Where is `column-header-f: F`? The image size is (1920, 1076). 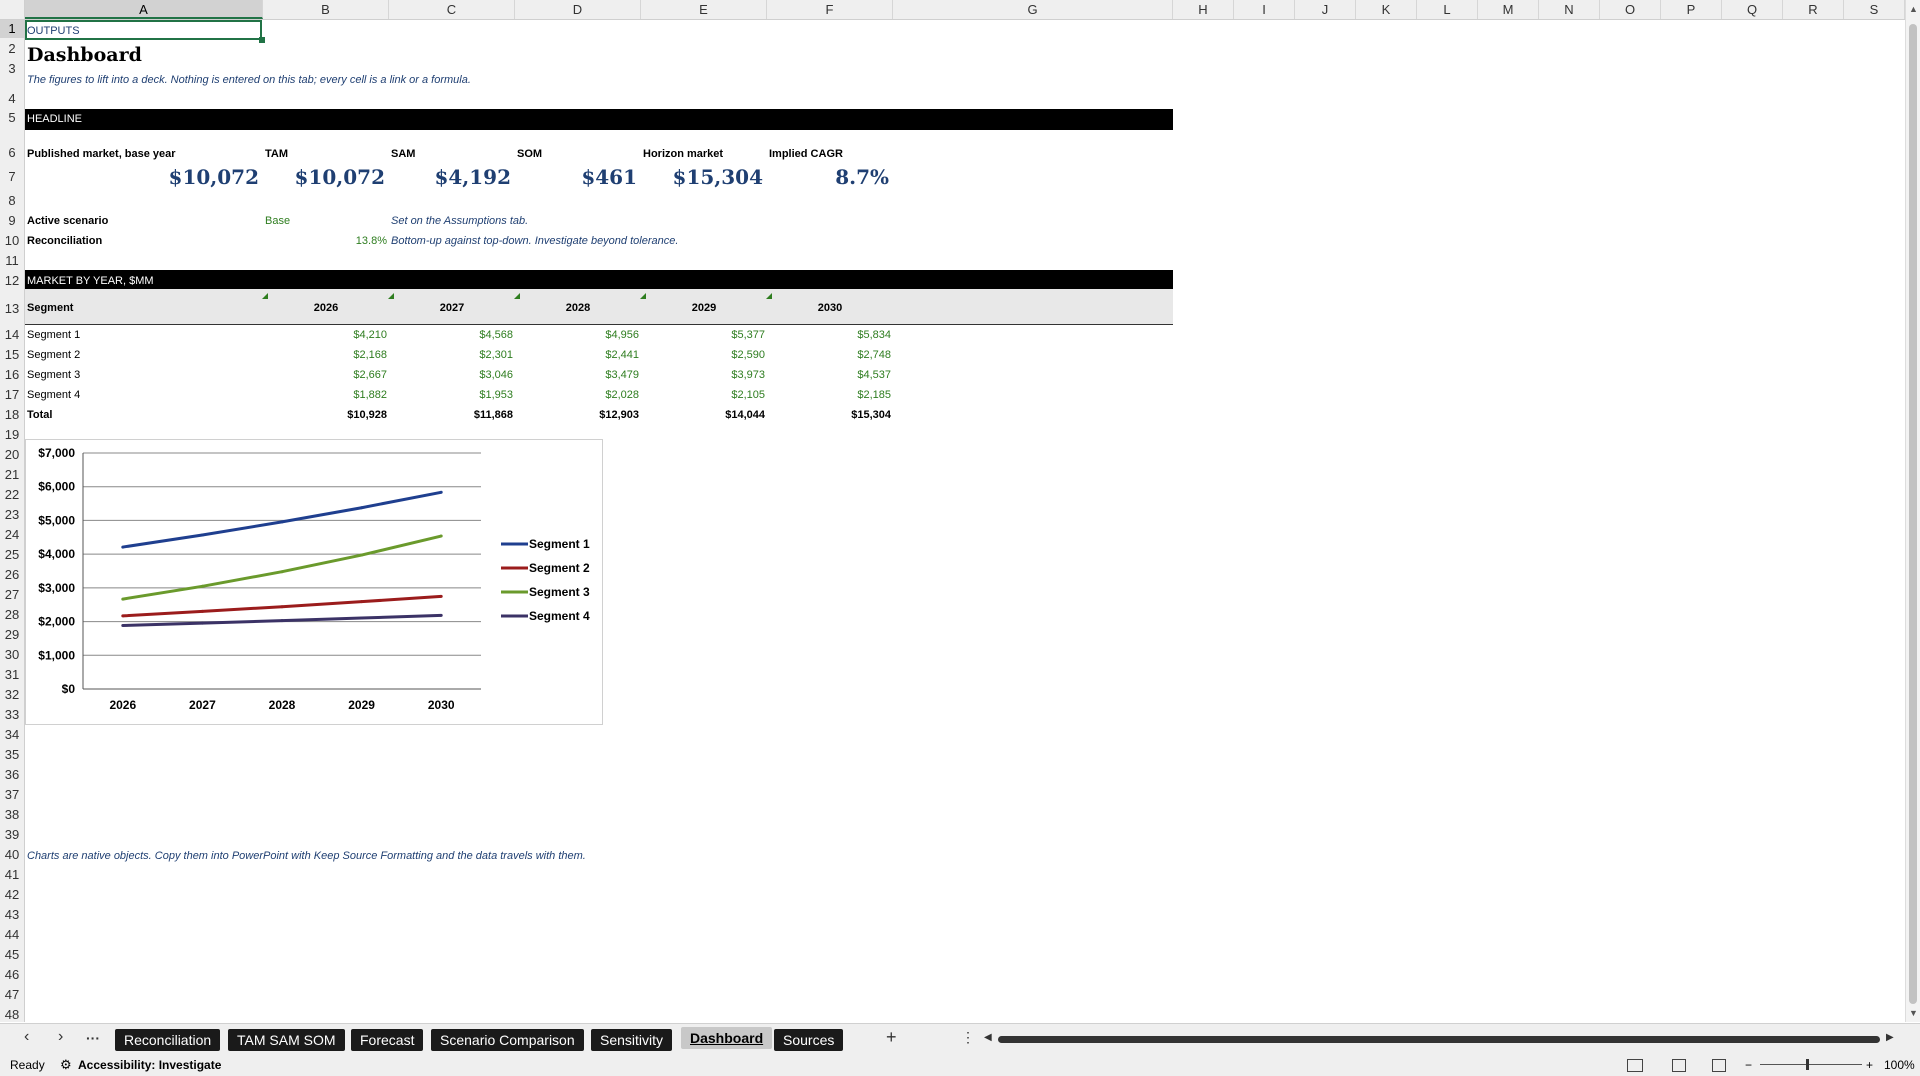
column-header-f: F is located at coordinates (830, 9).